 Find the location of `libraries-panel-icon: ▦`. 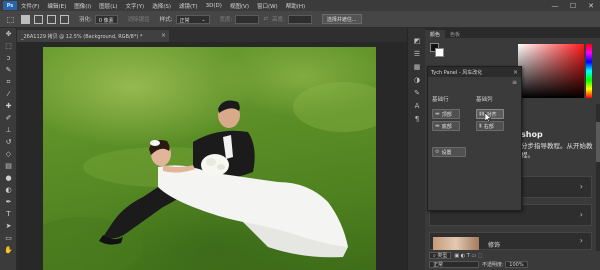

libraries-panel-icon: ▦ is located at coordinates (417, 66).